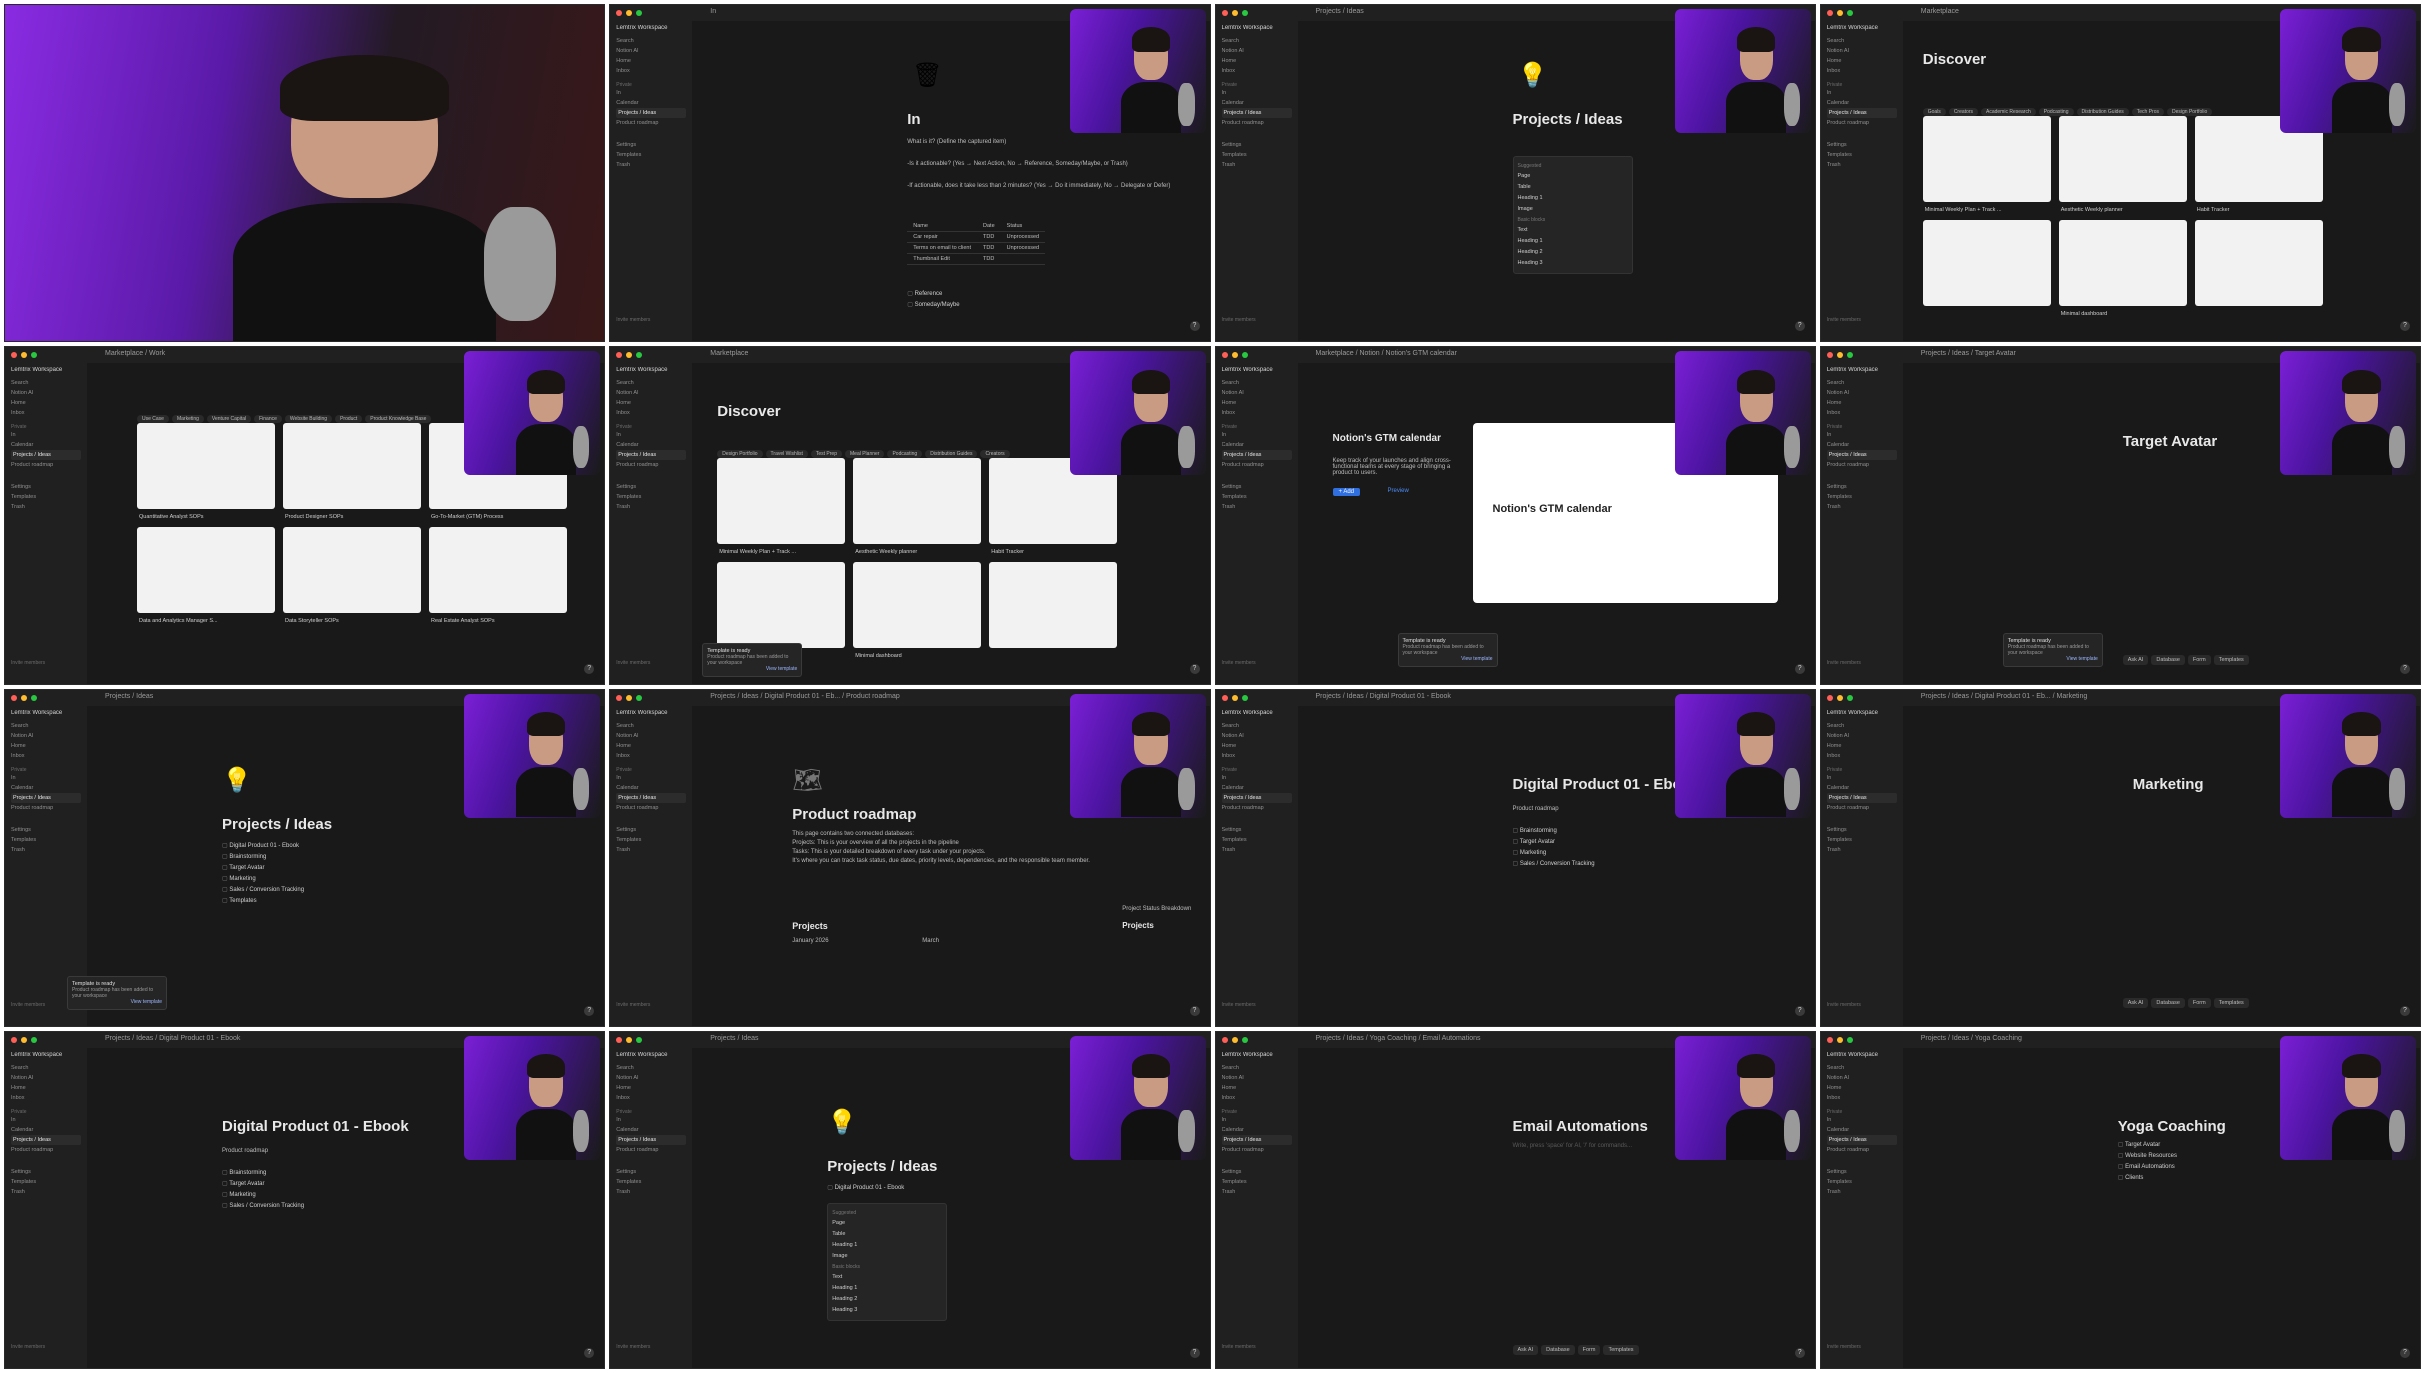 The height and width of the screenshot is (1373, 2425). What do you see at coordinates (263, 857) in the screenshot?
I see `subpage-link: Brainstorming` at bounding box center [263, 857].